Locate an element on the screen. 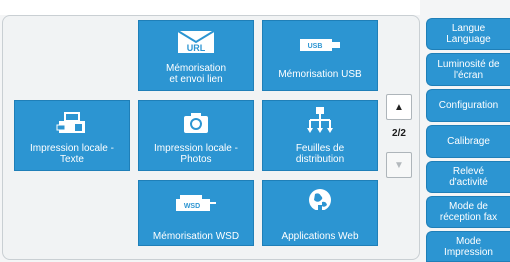 The image size is (510, 262). sidebar-calibrage: Calibrage is located at coordinates (468, 141).